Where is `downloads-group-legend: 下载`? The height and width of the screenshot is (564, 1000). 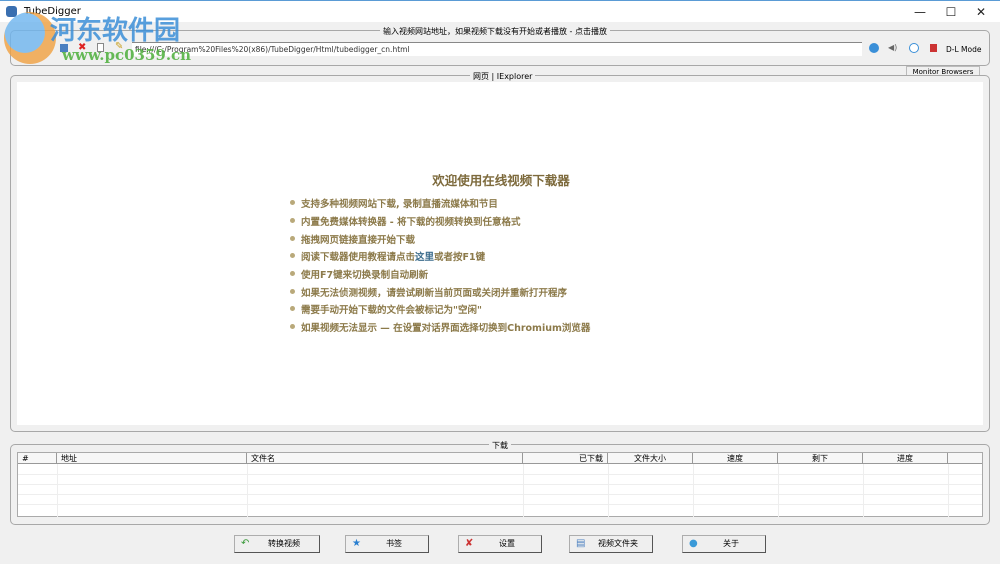 downloads-group-legend: 下载 is located at coordinates (500, 445).